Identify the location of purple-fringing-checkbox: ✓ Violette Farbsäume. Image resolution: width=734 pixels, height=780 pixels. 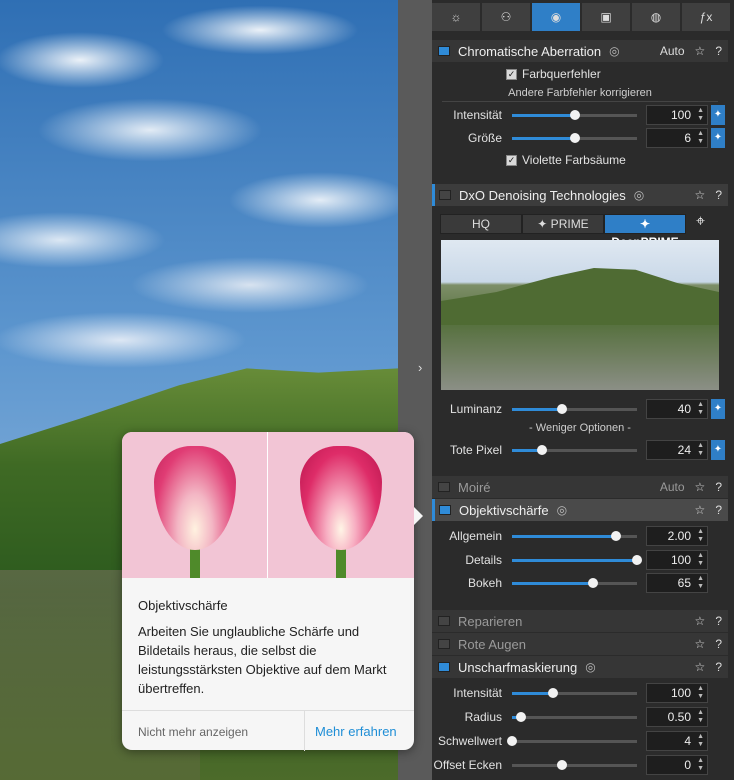
(566, 160).